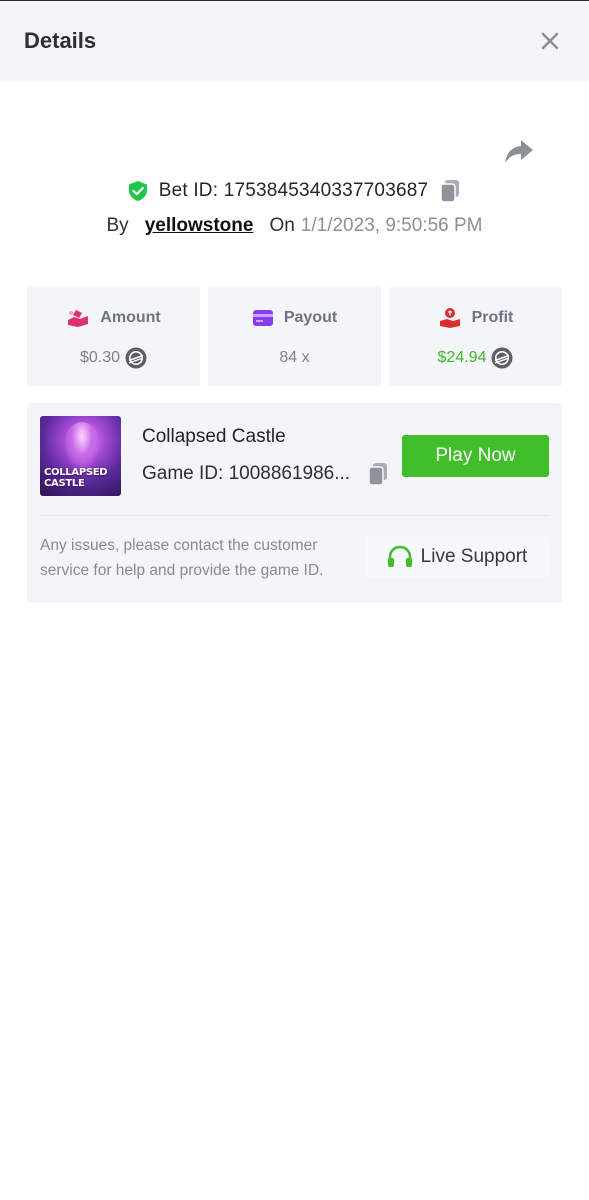 The image size is (589, 1200). What do you see at coordinates (78, 318) in the screenshot?
I see `money-hand-icon` at bounding box center [78, 318].